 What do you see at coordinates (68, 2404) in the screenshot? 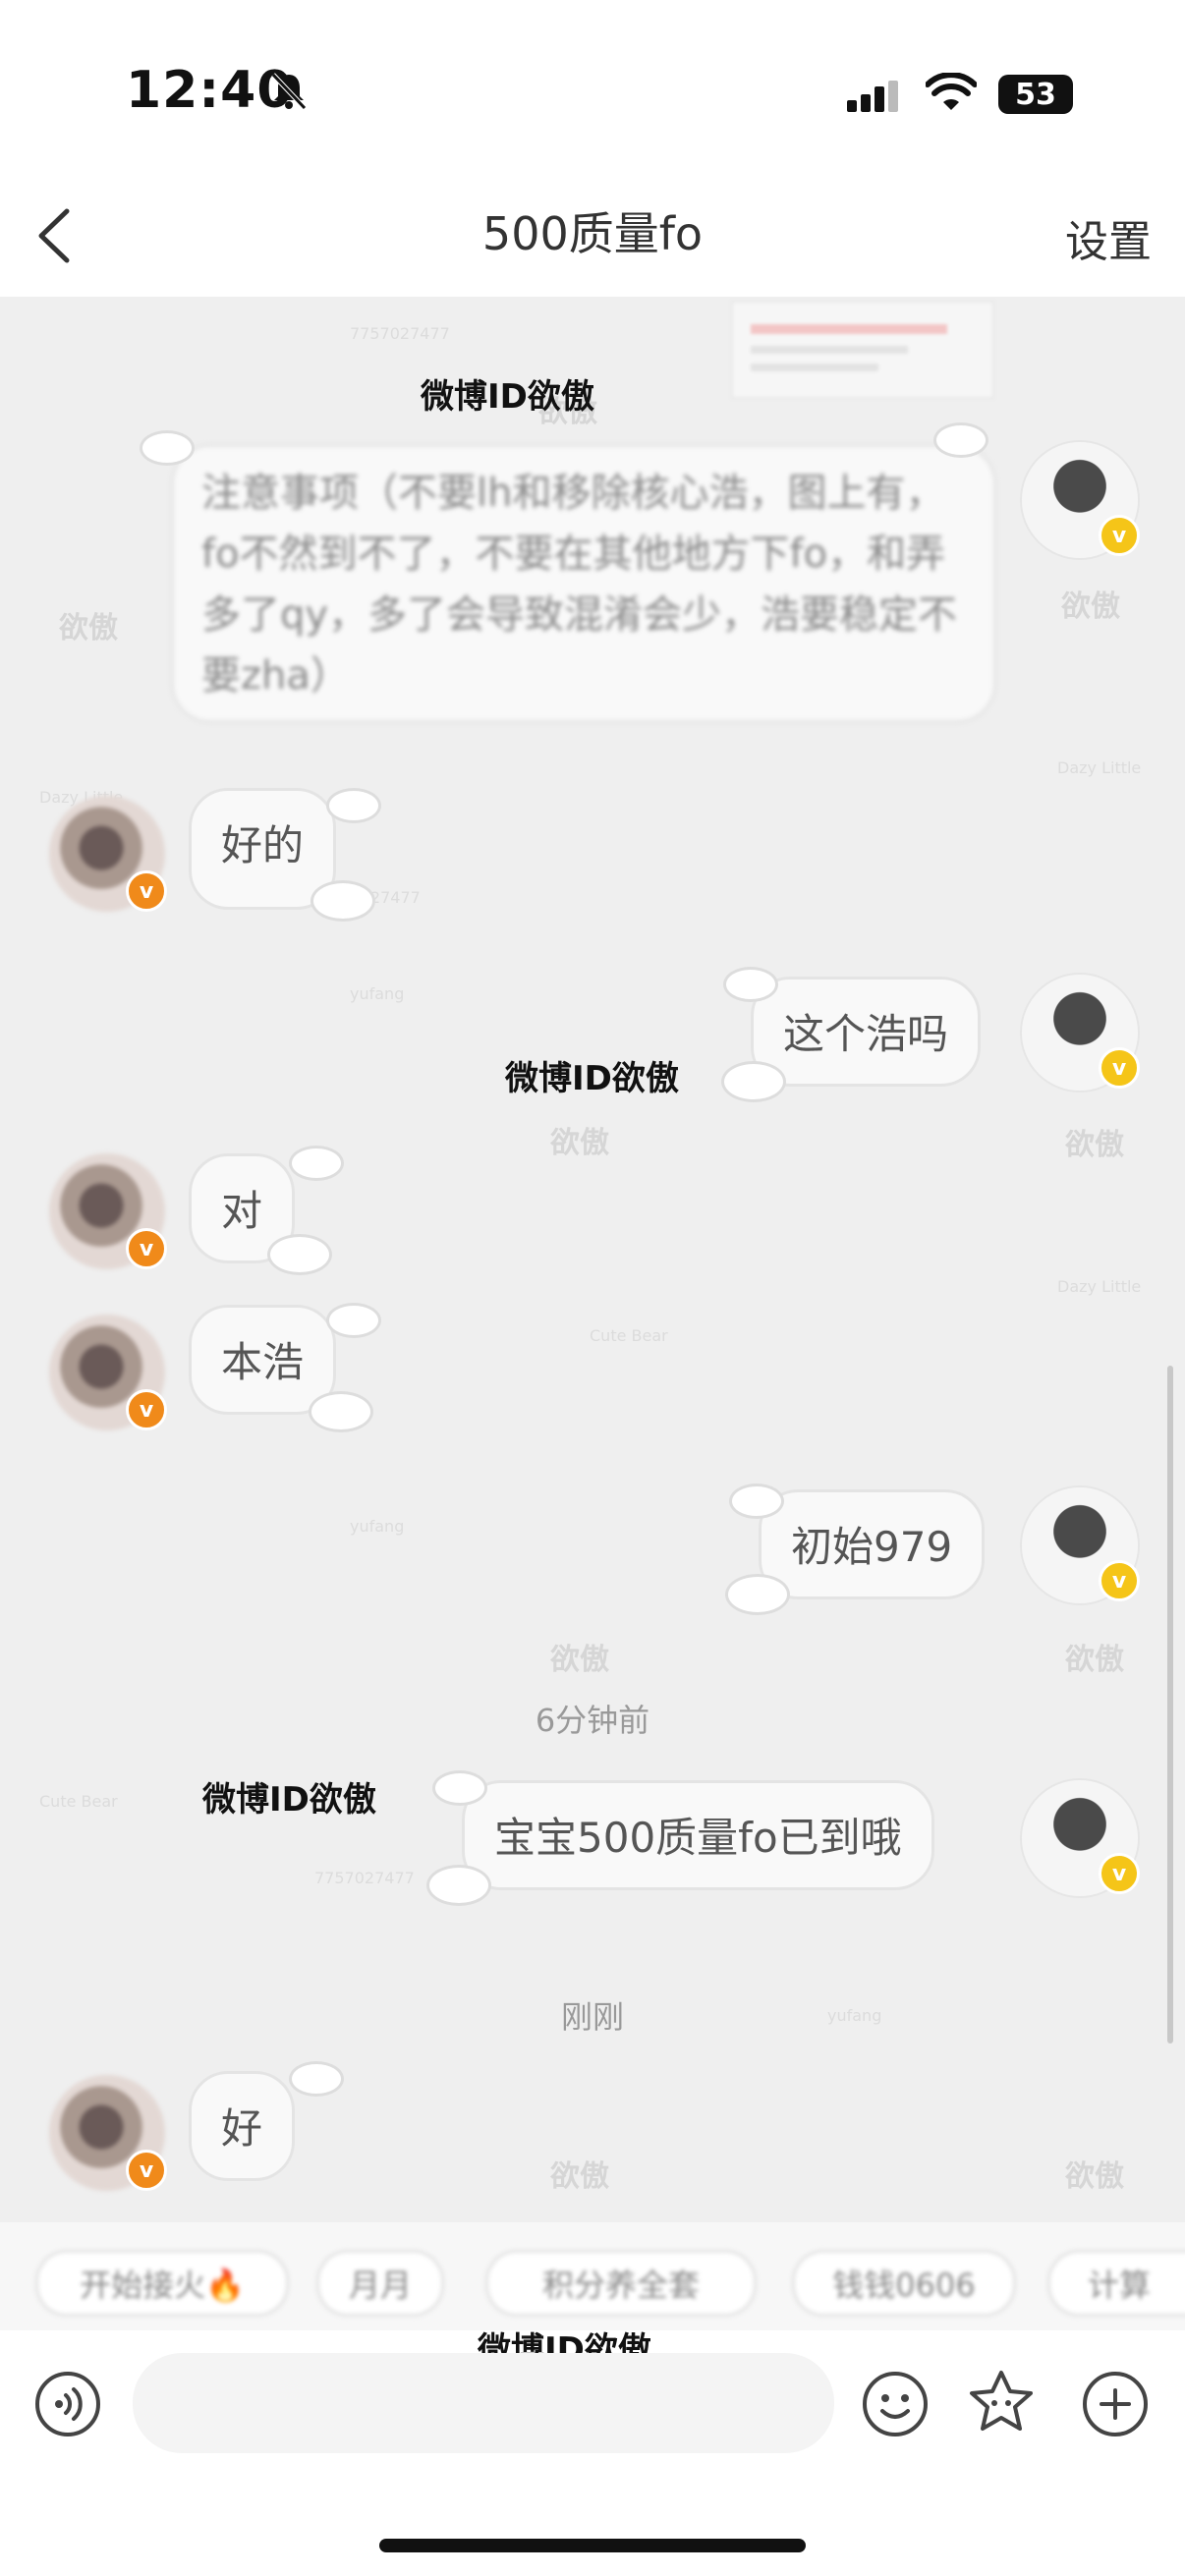
I see `voice-icon` at bounding box center [68, 2404].